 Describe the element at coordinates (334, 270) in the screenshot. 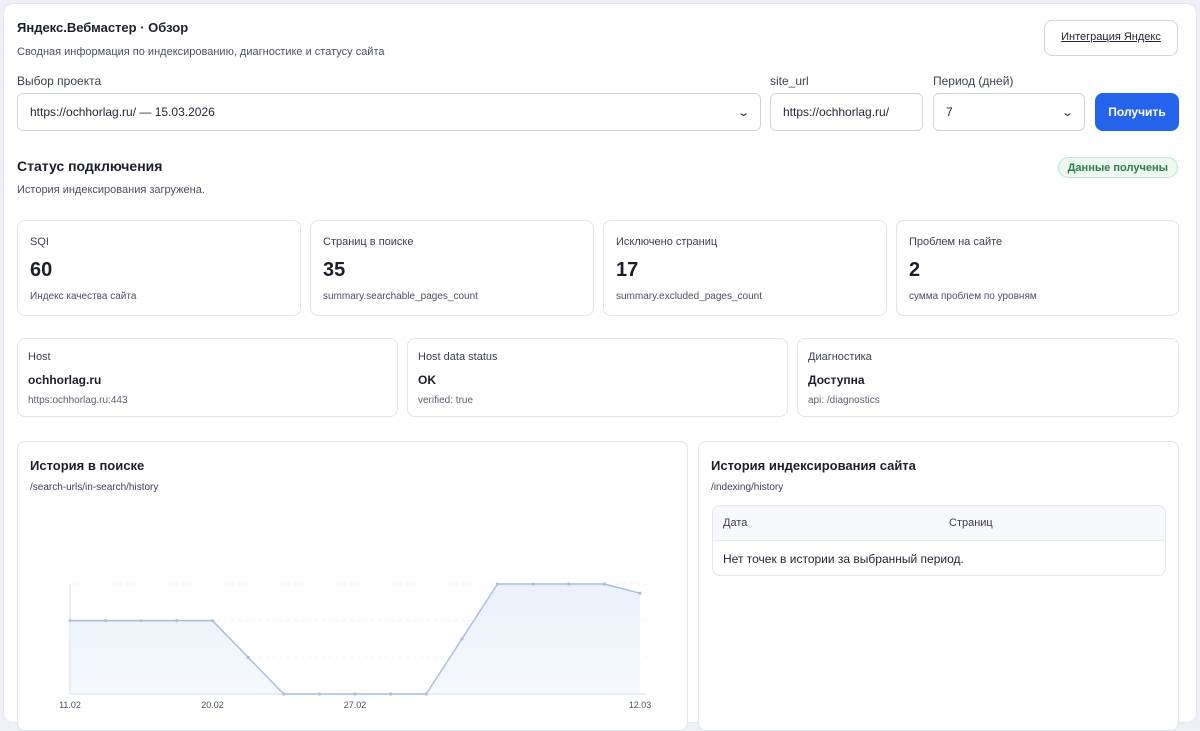

I see `stat-value: 35` at that location.